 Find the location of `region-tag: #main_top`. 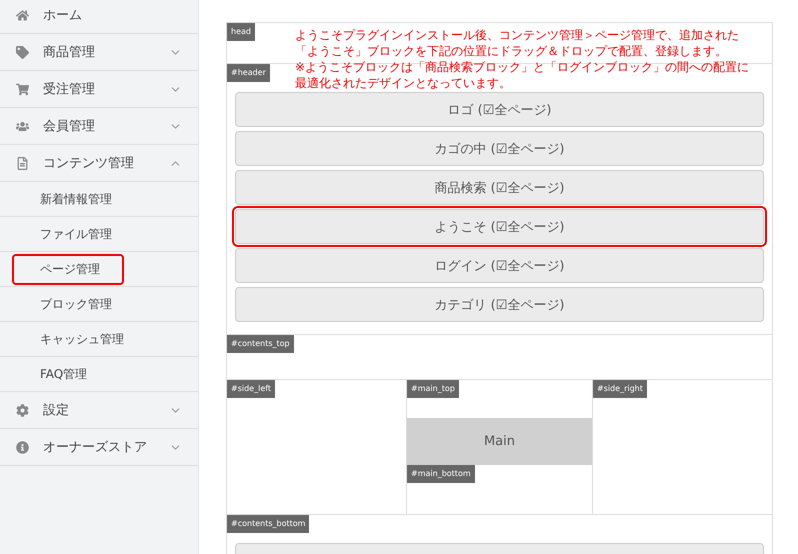

region-tag: #main_top is located at coordinates (433, 389).